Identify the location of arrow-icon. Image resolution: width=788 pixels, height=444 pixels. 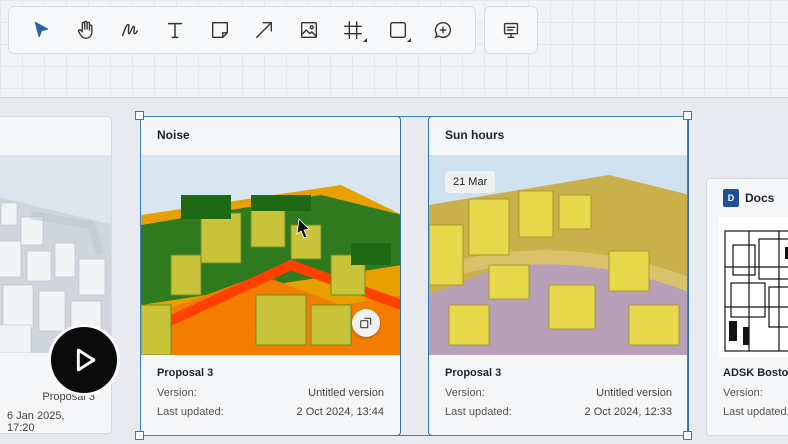
(264, 30).